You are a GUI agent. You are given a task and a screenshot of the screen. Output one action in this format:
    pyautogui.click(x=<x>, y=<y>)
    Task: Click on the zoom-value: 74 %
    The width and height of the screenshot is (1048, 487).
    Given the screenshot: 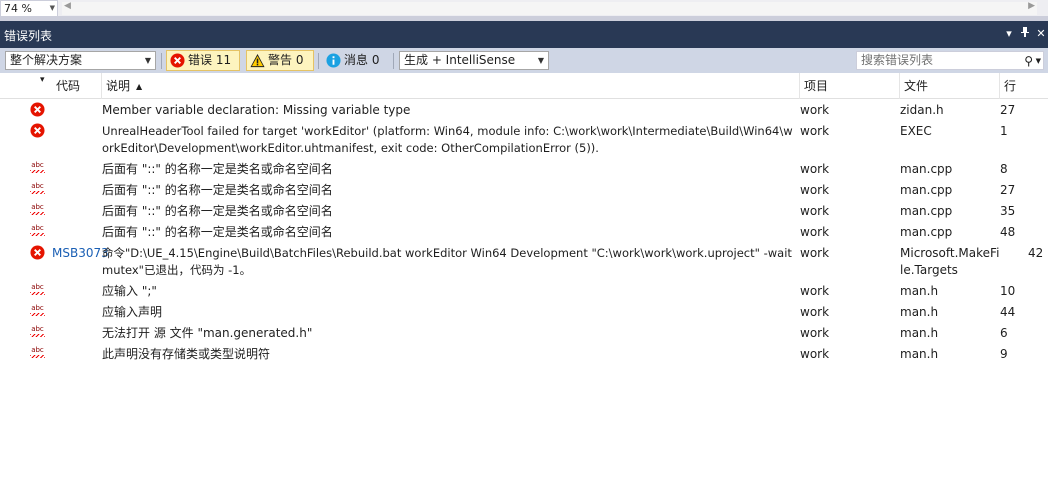 What is the action you would take?
    pyautogui.click(x=18, y=8)
    